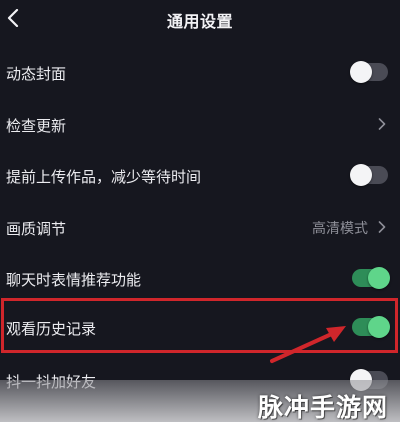 This screenshot has height=422, width=400. What do you see at coordinates (74, 280) in the screenshot?
I see `setting-label: 聊天时表情推荐功能` at bounding box center [74, 280].